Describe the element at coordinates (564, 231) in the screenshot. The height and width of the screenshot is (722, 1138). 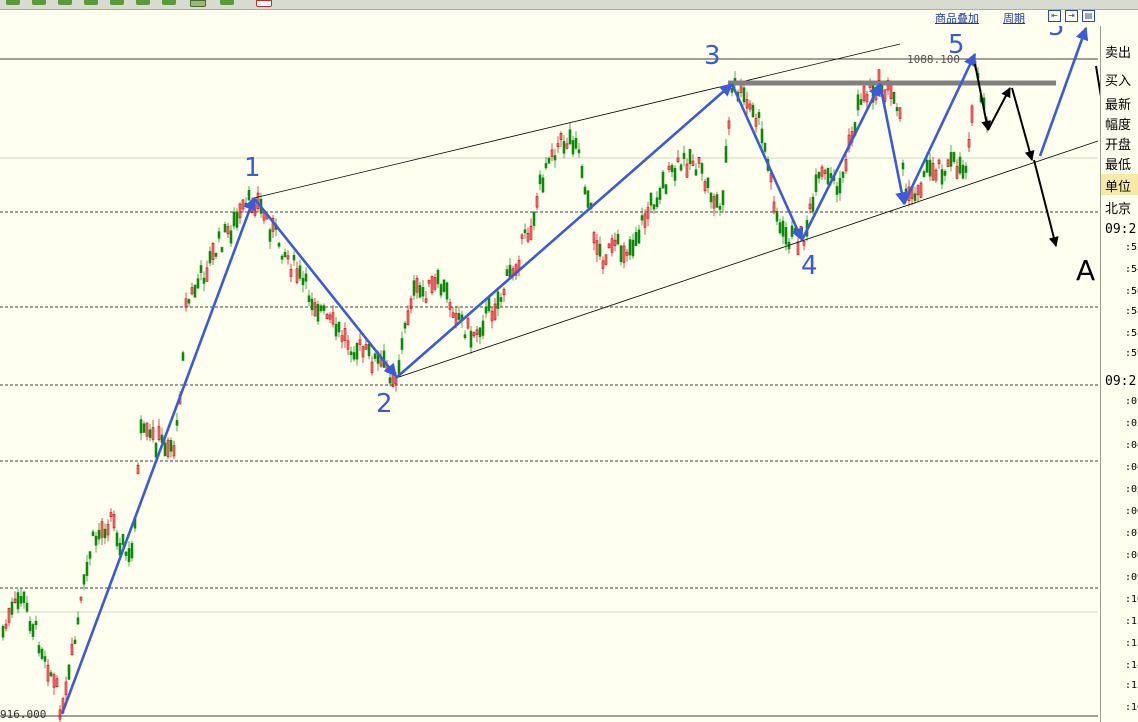
I see `wave-3-line` at that location.